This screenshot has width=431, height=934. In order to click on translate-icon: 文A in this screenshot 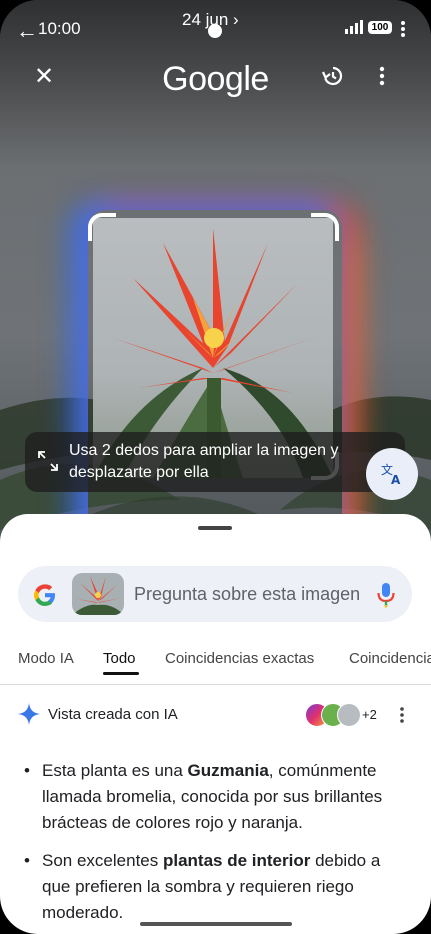, I will do `click(391, 474)`.